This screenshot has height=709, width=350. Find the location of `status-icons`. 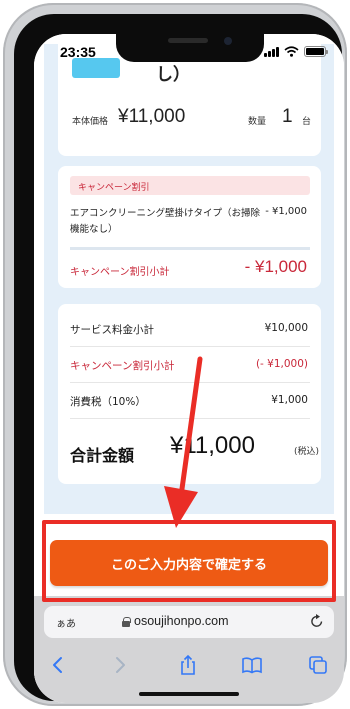

status-icons is located at coordinates (296, 51).